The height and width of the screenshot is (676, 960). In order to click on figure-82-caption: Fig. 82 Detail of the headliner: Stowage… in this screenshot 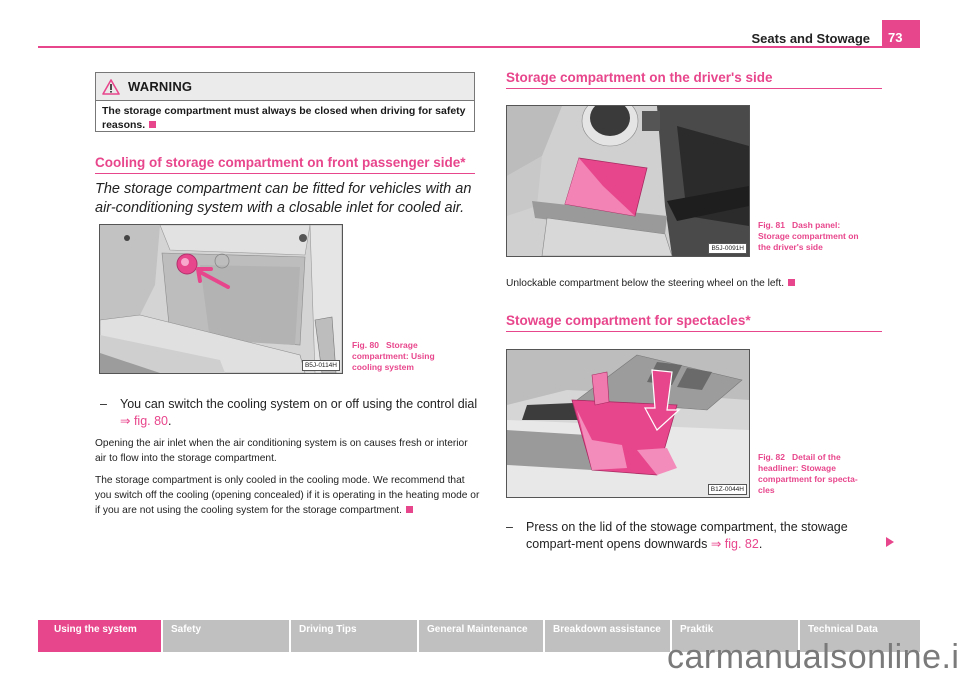, I will do `click(813, 474)`.